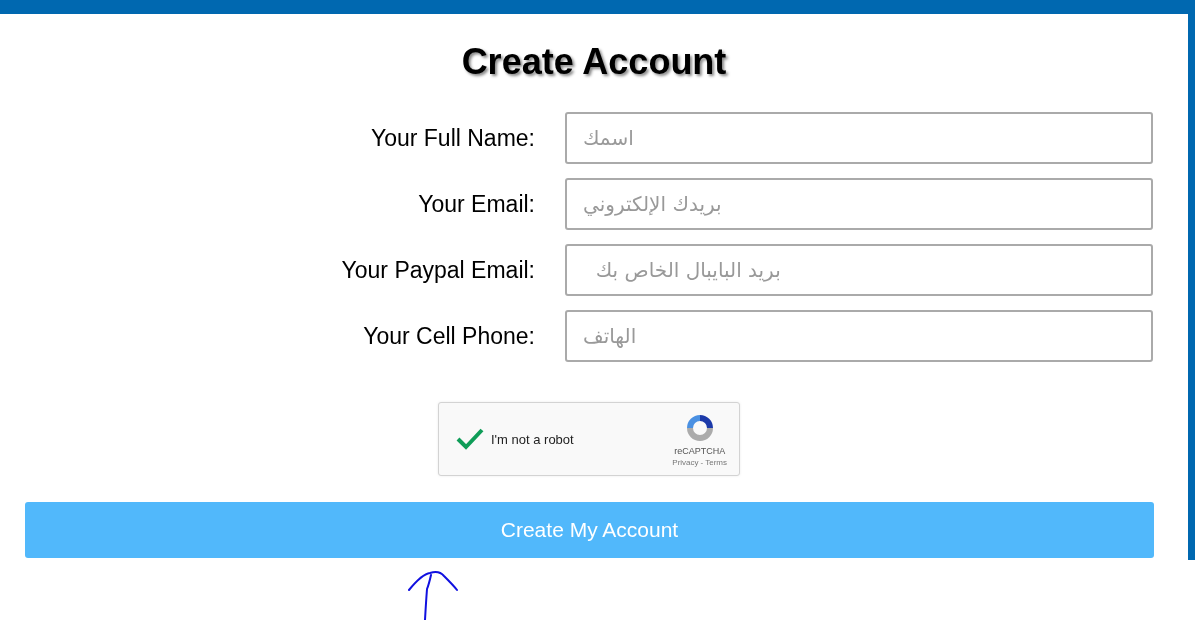 The height and width of the screenshot is (620, 1195). Describe the element at coordinates (859, 138) in the screenshot. I see `input-field: اسمك` at that location.